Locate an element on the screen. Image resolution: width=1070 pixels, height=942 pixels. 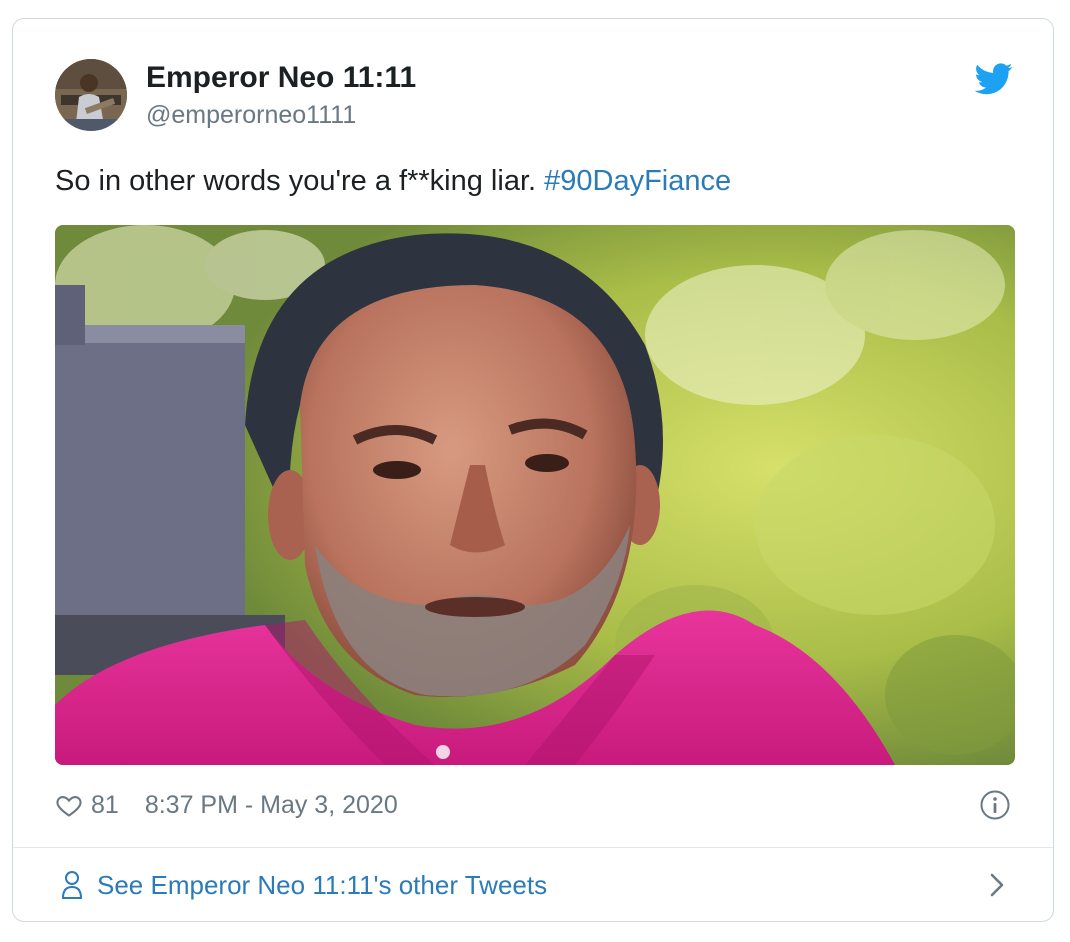
avatar is located at coordinates (91, 95).